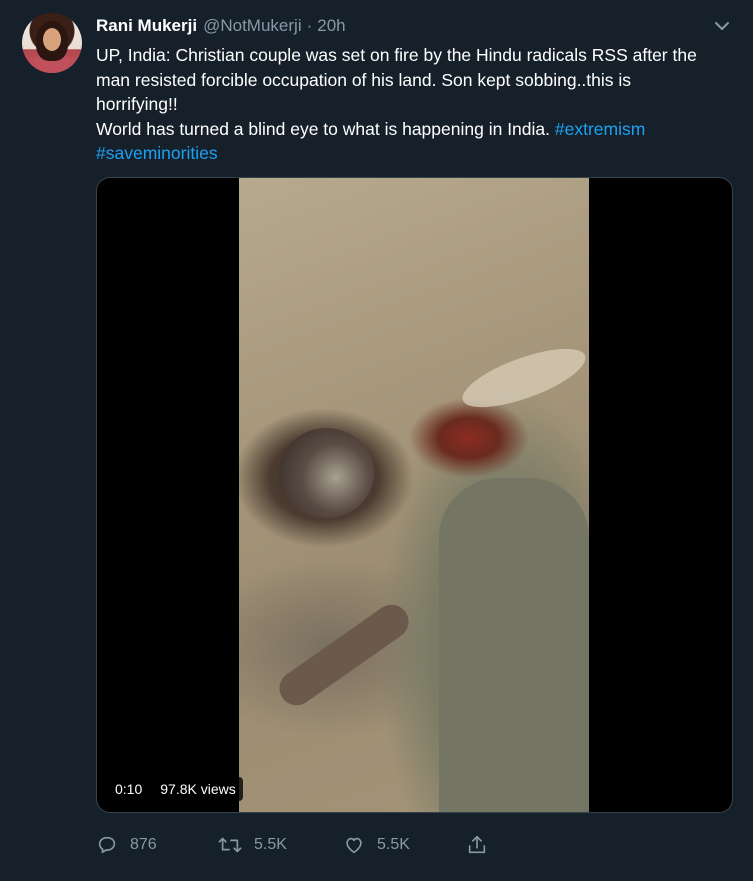 The height and width of the screenshot is (881, 753). I want to click on reply-count: 876, so click(143, 844).